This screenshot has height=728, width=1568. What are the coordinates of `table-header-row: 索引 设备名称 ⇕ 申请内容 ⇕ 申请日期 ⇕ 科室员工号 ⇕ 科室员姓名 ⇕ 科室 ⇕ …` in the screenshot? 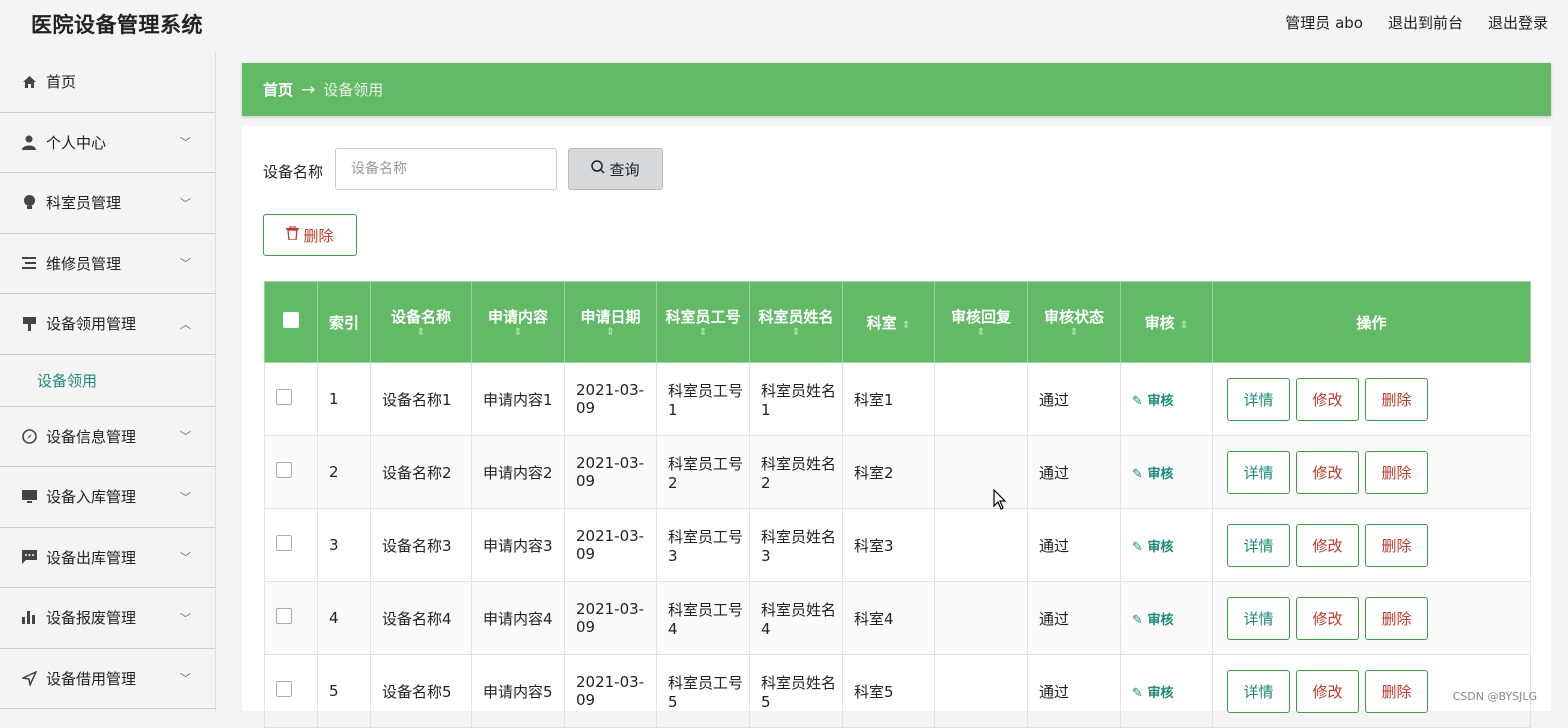 It's located at (897, 322).